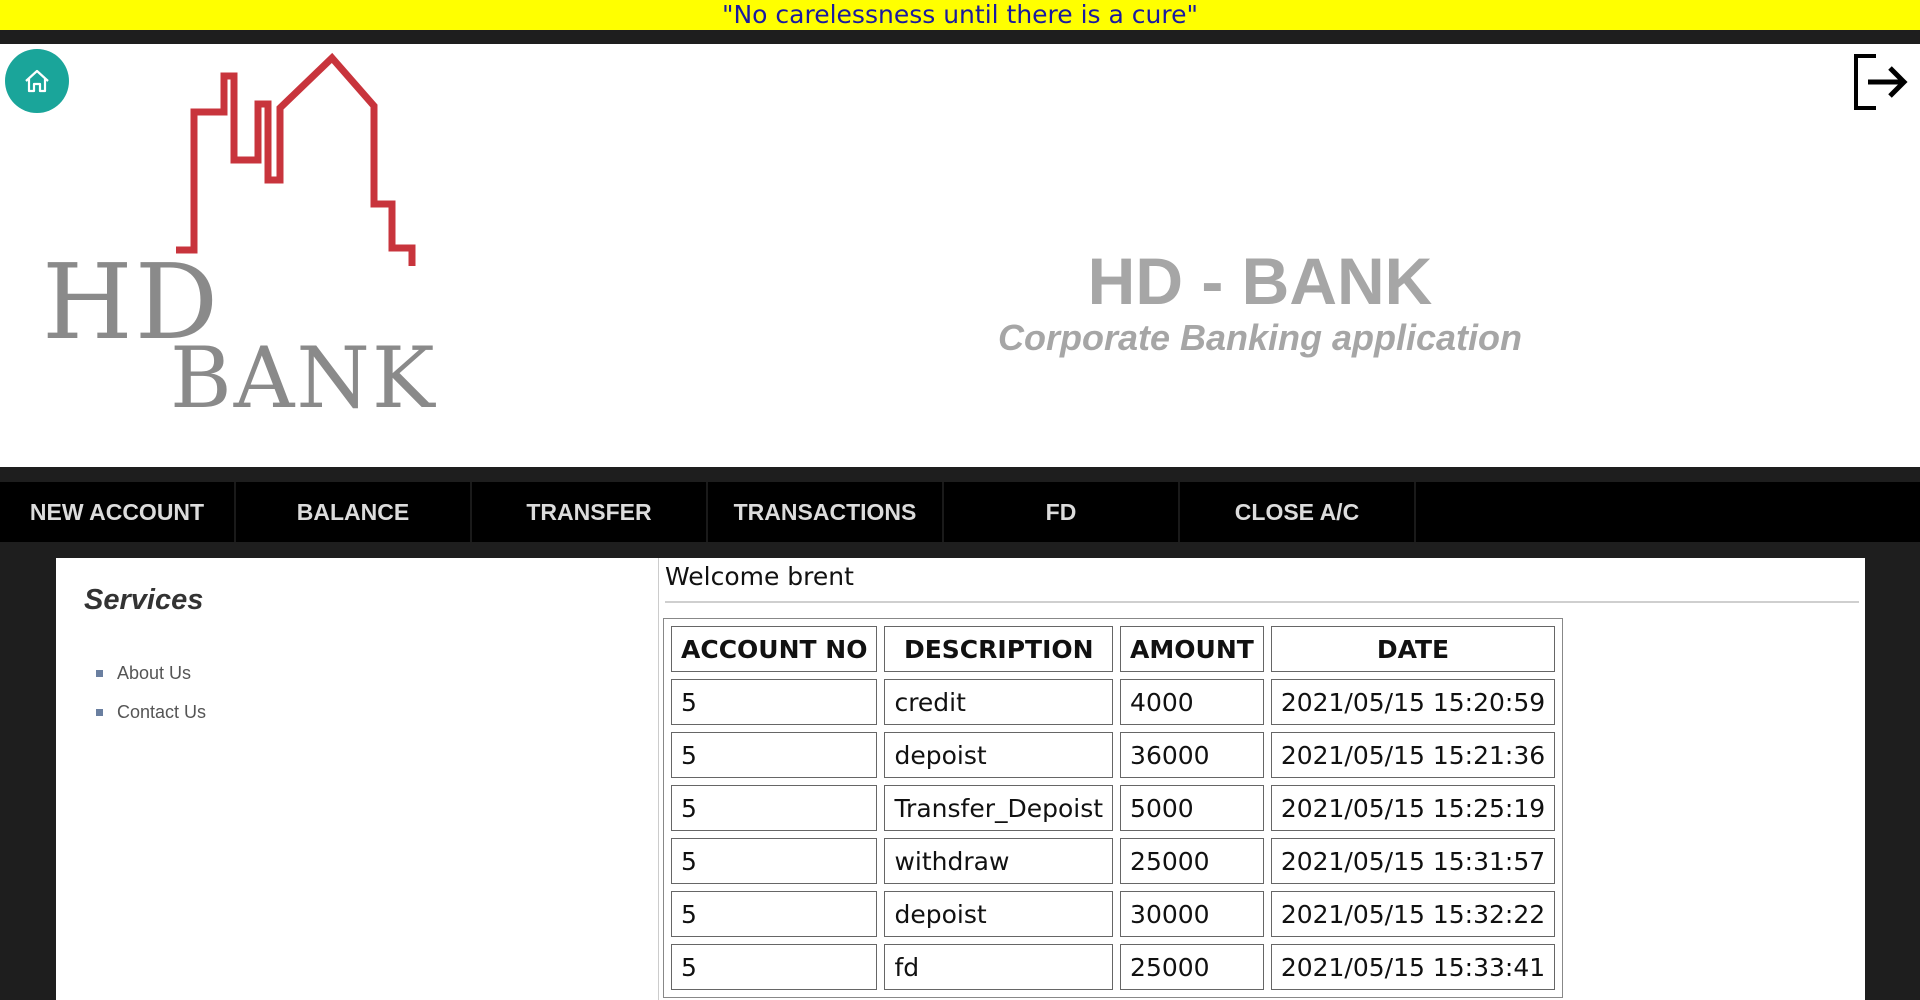  I want to click on title-block: HD - BANK Corporate Banking application, so click(1260, 301).